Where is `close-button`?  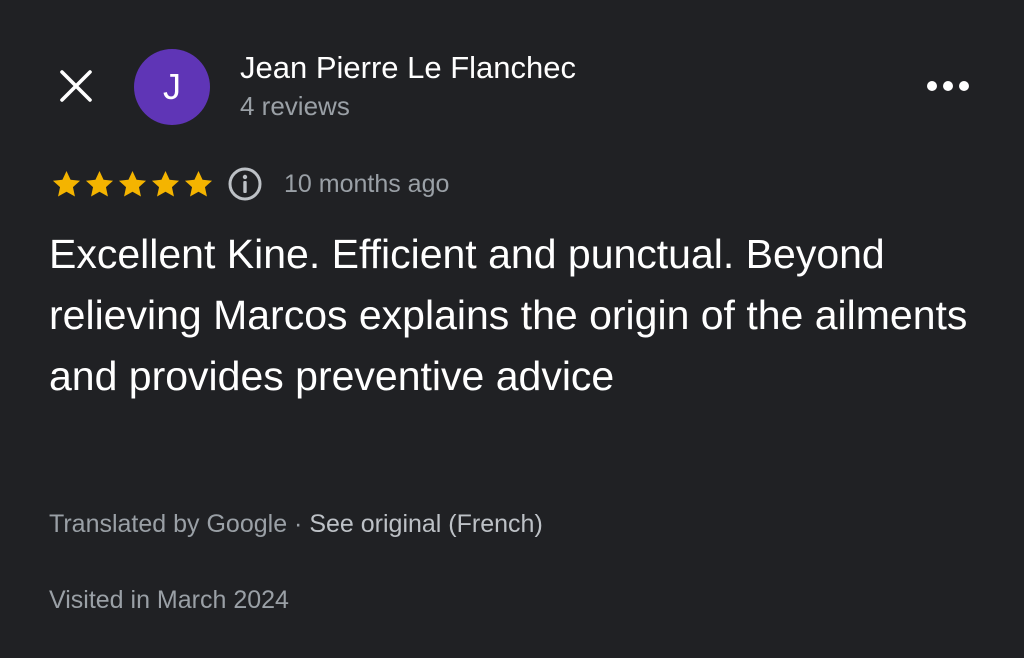 close-button is located at coordinates (76, 86).